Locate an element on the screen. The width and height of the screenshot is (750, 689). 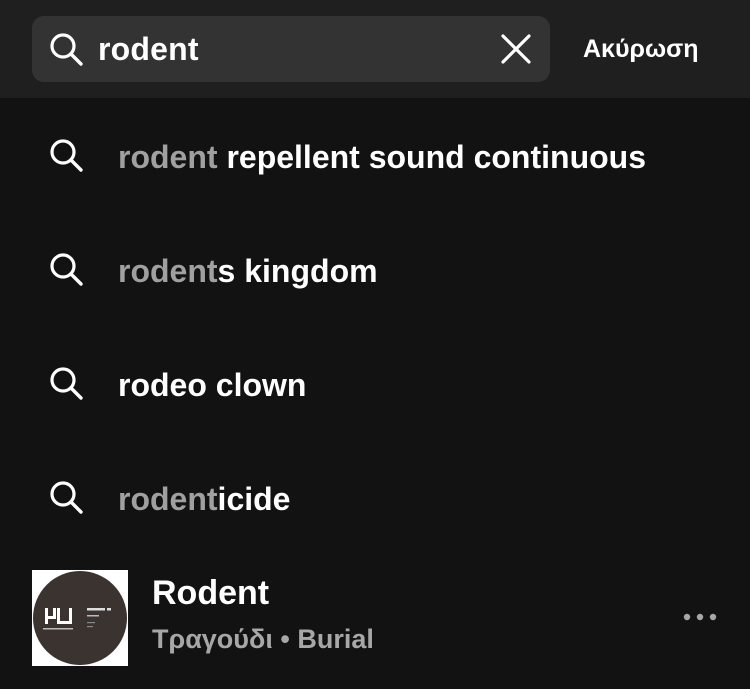
cancel-button: Ακύρωση is located at coordinates (641, 49).